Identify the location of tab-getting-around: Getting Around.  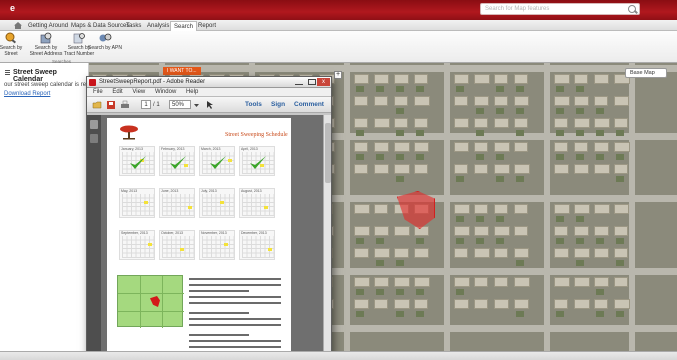
(48, 26).